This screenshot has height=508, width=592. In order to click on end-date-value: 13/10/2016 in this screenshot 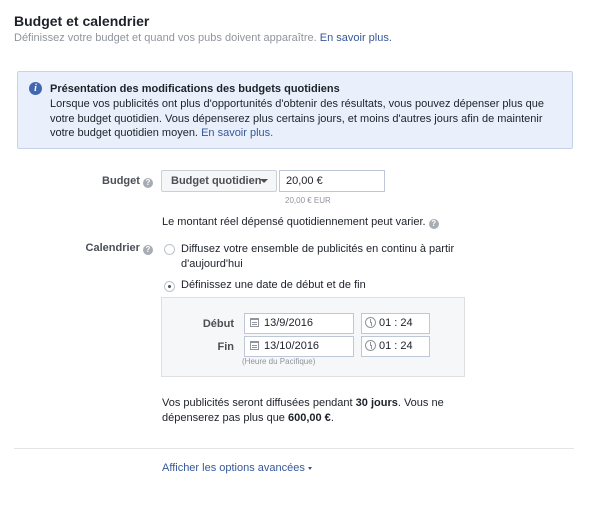, I will do `click(292, 346)`.